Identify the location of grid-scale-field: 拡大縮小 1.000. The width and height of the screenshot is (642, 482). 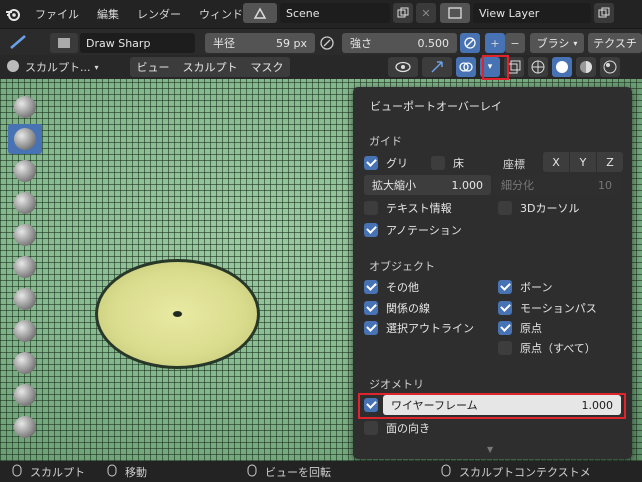
(427, 185).